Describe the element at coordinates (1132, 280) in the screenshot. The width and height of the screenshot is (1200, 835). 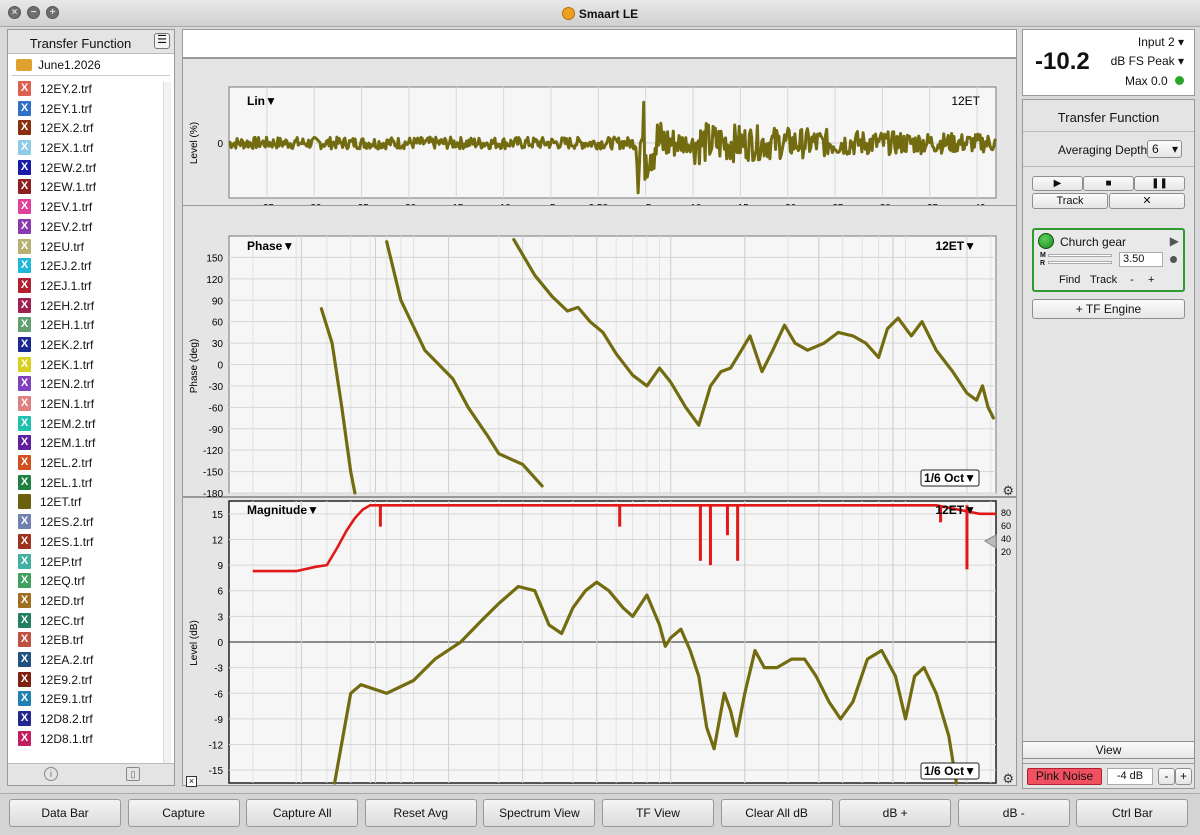
I see `delay-minus-button: -` at that location.